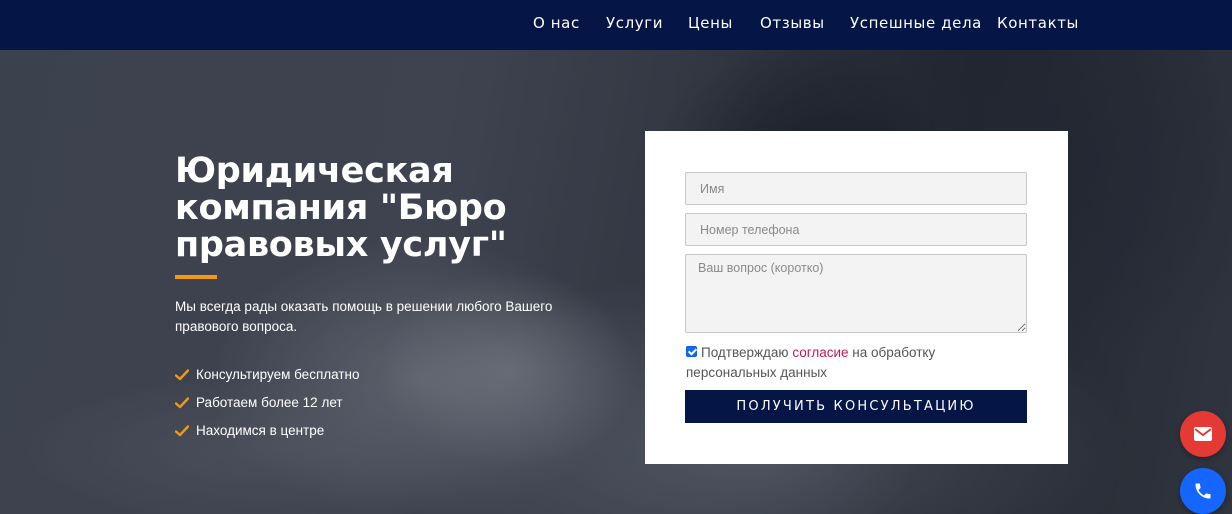 Image resolution: width=1232 pixels, height=514 pixels. I want to click on feature-item: Работаем более 12 лет, so click(259, 402).